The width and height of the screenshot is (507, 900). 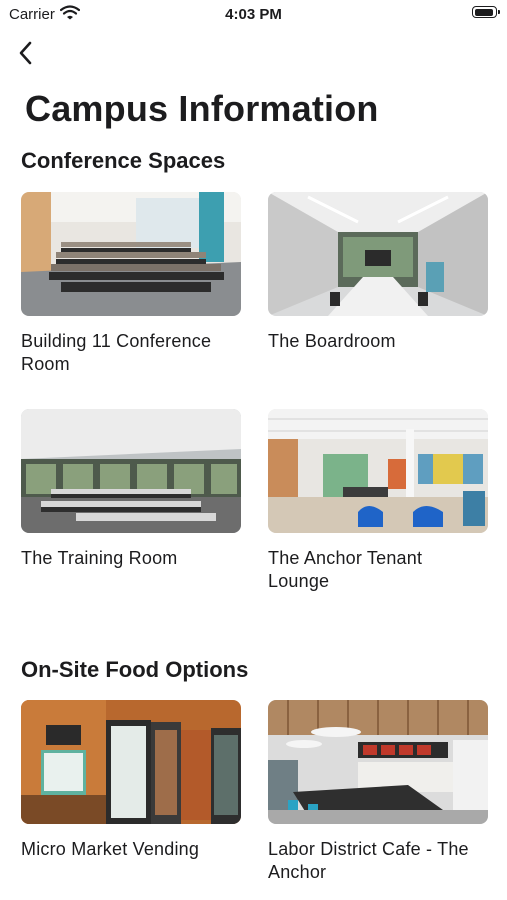 I want to click on card-the-anchor-tenant-lounge: The Anchor Tenant Lounge, so click(x=378, y=501).